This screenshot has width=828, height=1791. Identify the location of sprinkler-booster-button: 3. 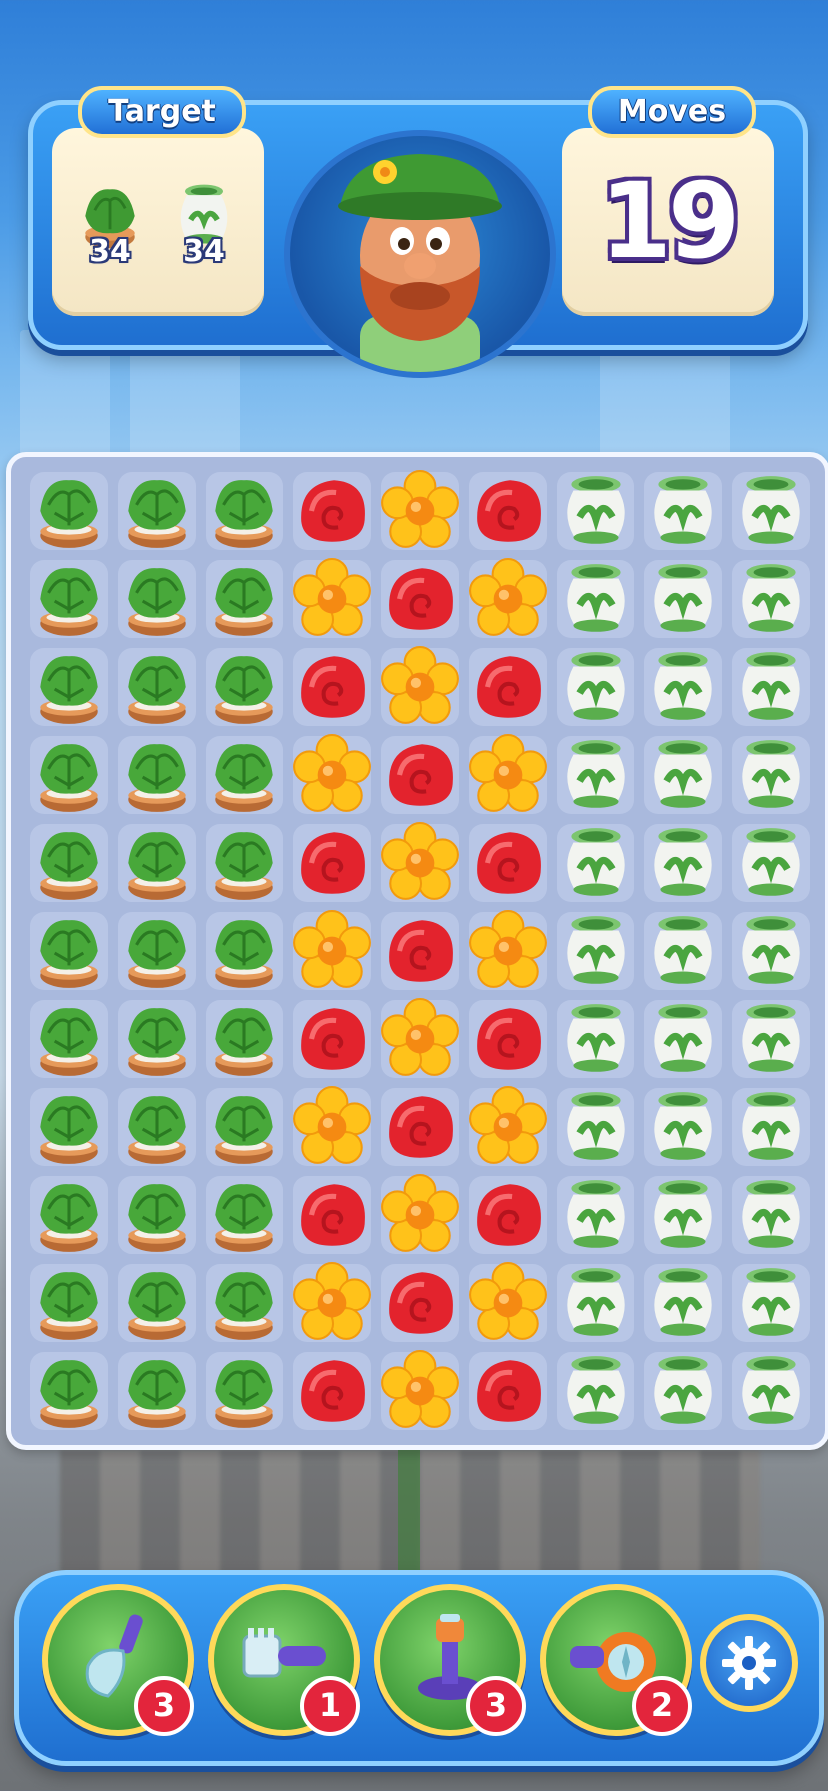
(450, 1660).